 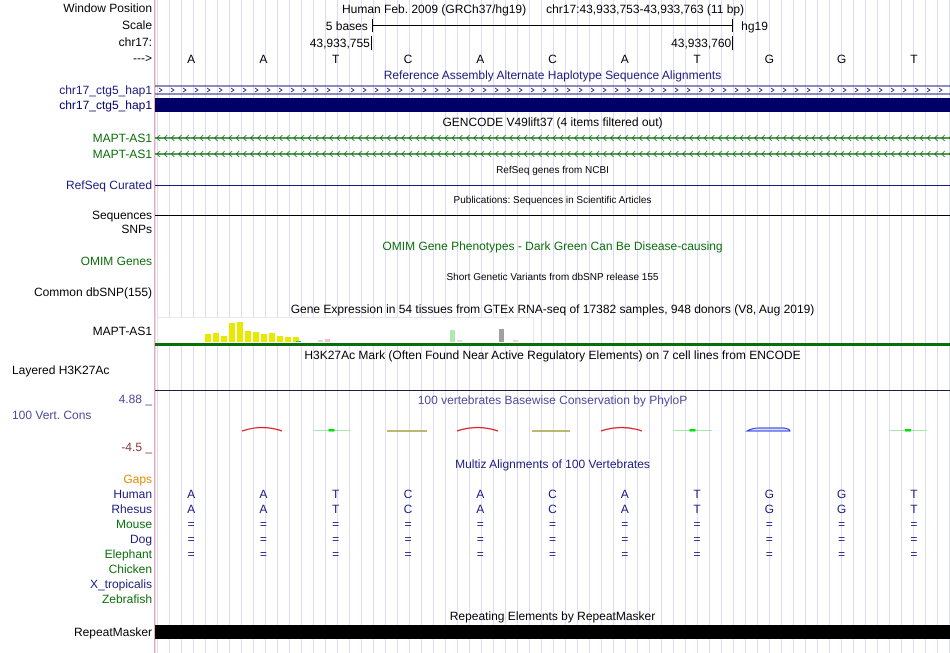 What do you see at coordinates (134, 524) in the screenshot?
I see `track-label: Mouse` at bounding box center [134, 524].